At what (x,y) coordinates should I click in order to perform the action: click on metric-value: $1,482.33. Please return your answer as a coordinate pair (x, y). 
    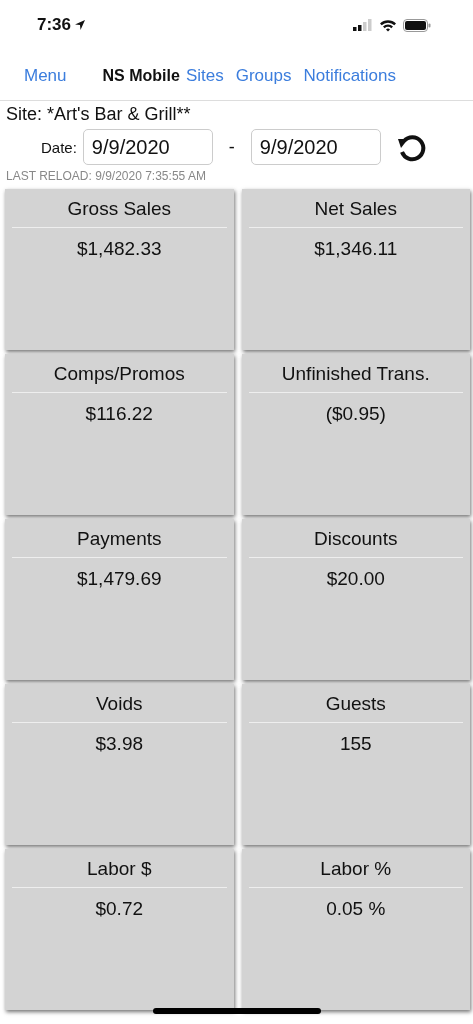
    Looking at the image, I should click on (119, 248).